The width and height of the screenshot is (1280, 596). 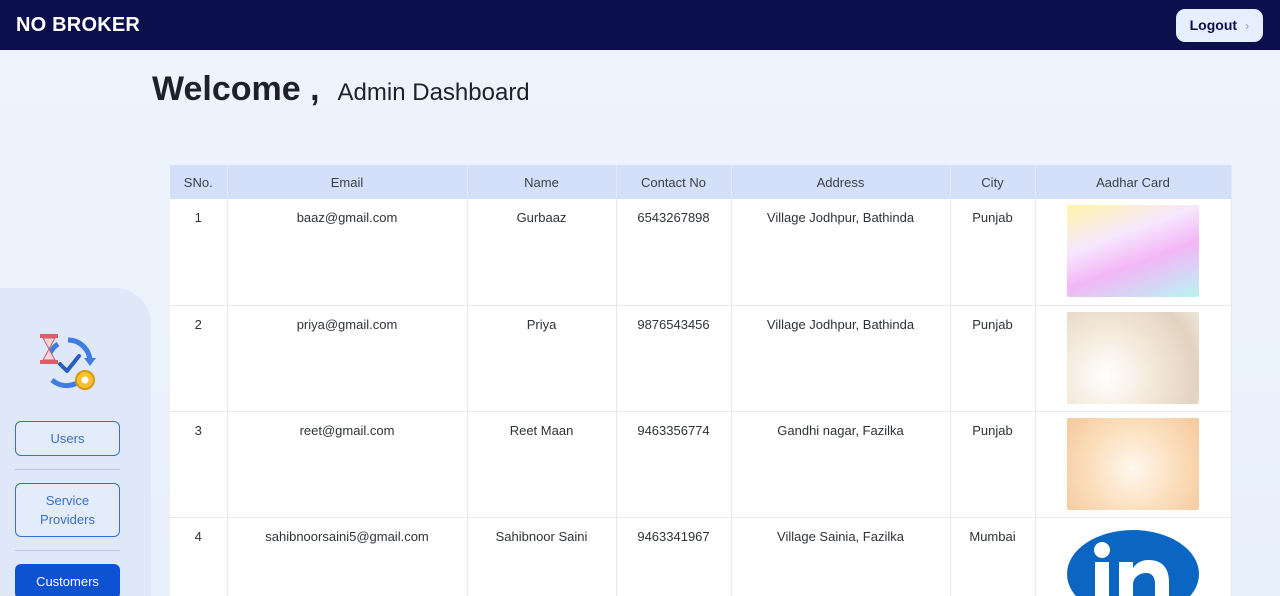 What do you see at coordinates (199, 252) in the screenshot?
I see `cell-sno: 1` at bounding box center [199, 252].